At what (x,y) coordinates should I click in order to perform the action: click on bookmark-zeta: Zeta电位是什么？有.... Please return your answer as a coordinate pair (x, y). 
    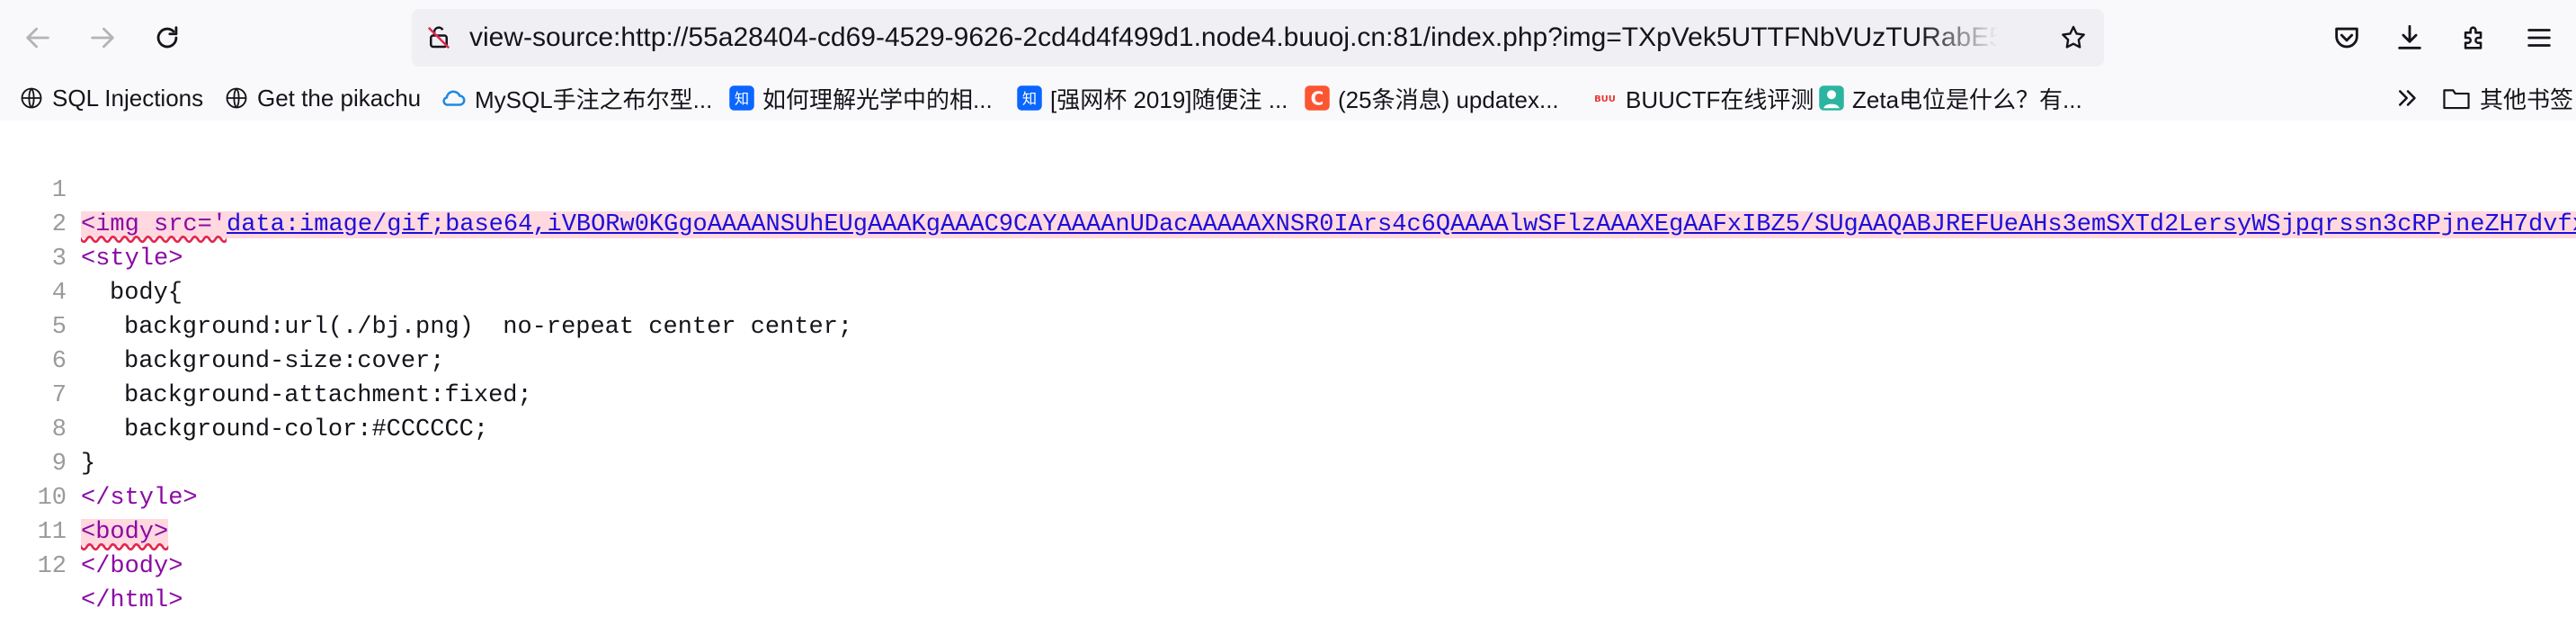
    Looking at the image, I should click on (1950, 98).